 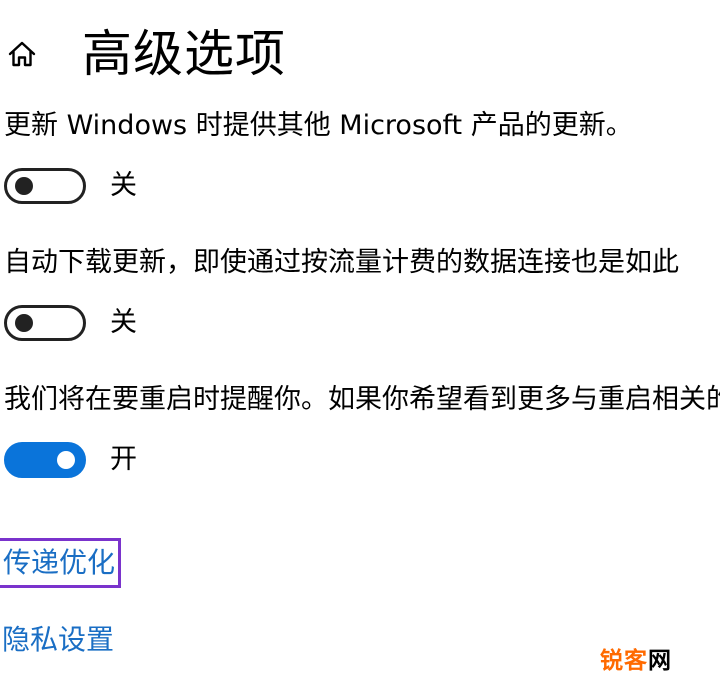 I want to click on watermark-logo: 锐客网, so click(x=636, y=658).